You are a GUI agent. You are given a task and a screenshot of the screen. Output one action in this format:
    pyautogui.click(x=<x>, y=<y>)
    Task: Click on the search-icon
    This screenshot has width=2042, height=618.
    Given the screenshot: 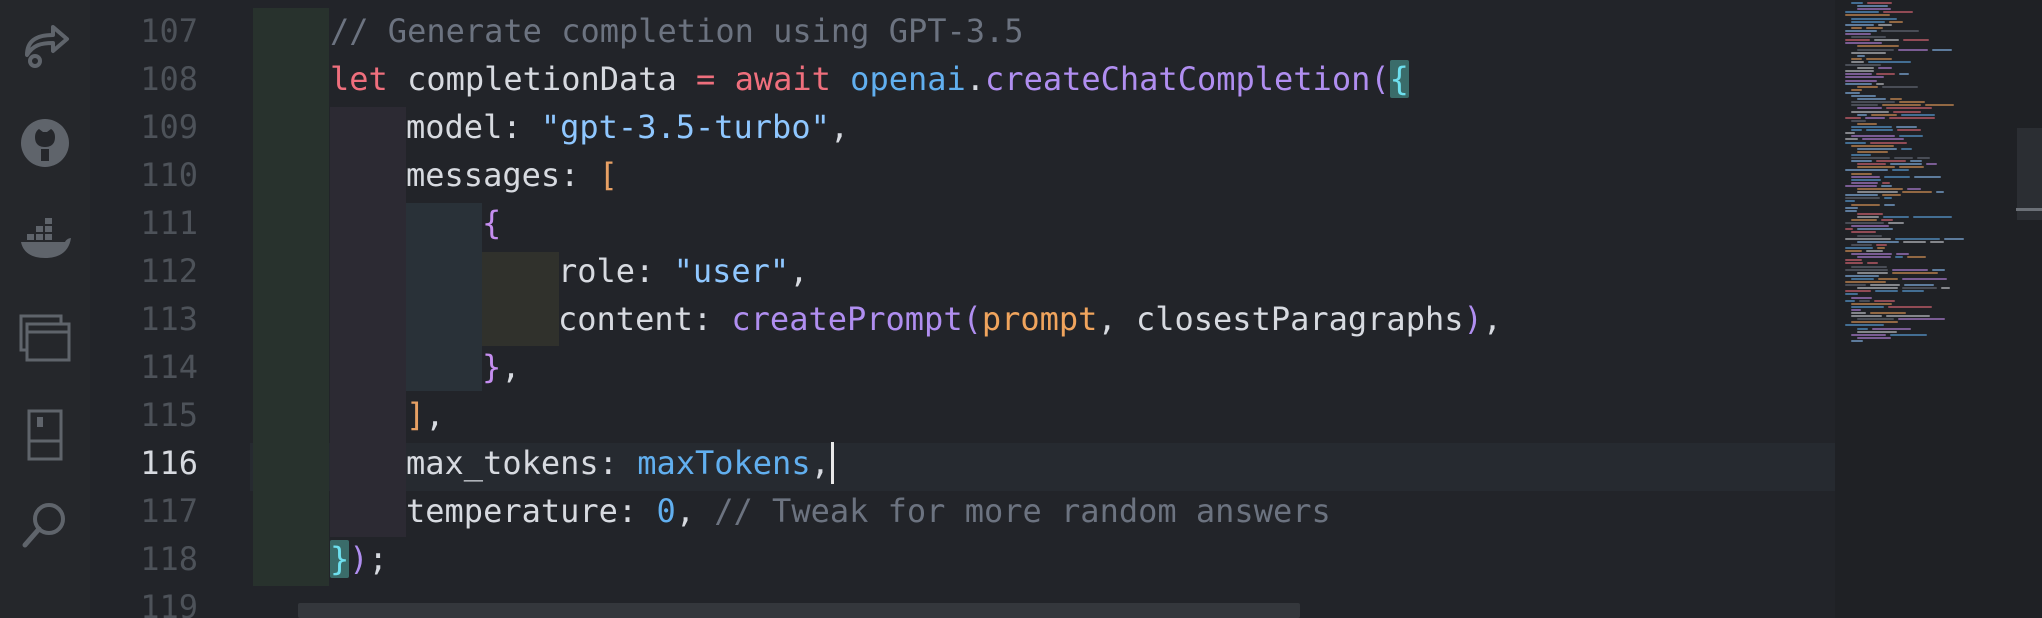 What is the action you would take?
    pyautogui.click(x=45, y=525)
    